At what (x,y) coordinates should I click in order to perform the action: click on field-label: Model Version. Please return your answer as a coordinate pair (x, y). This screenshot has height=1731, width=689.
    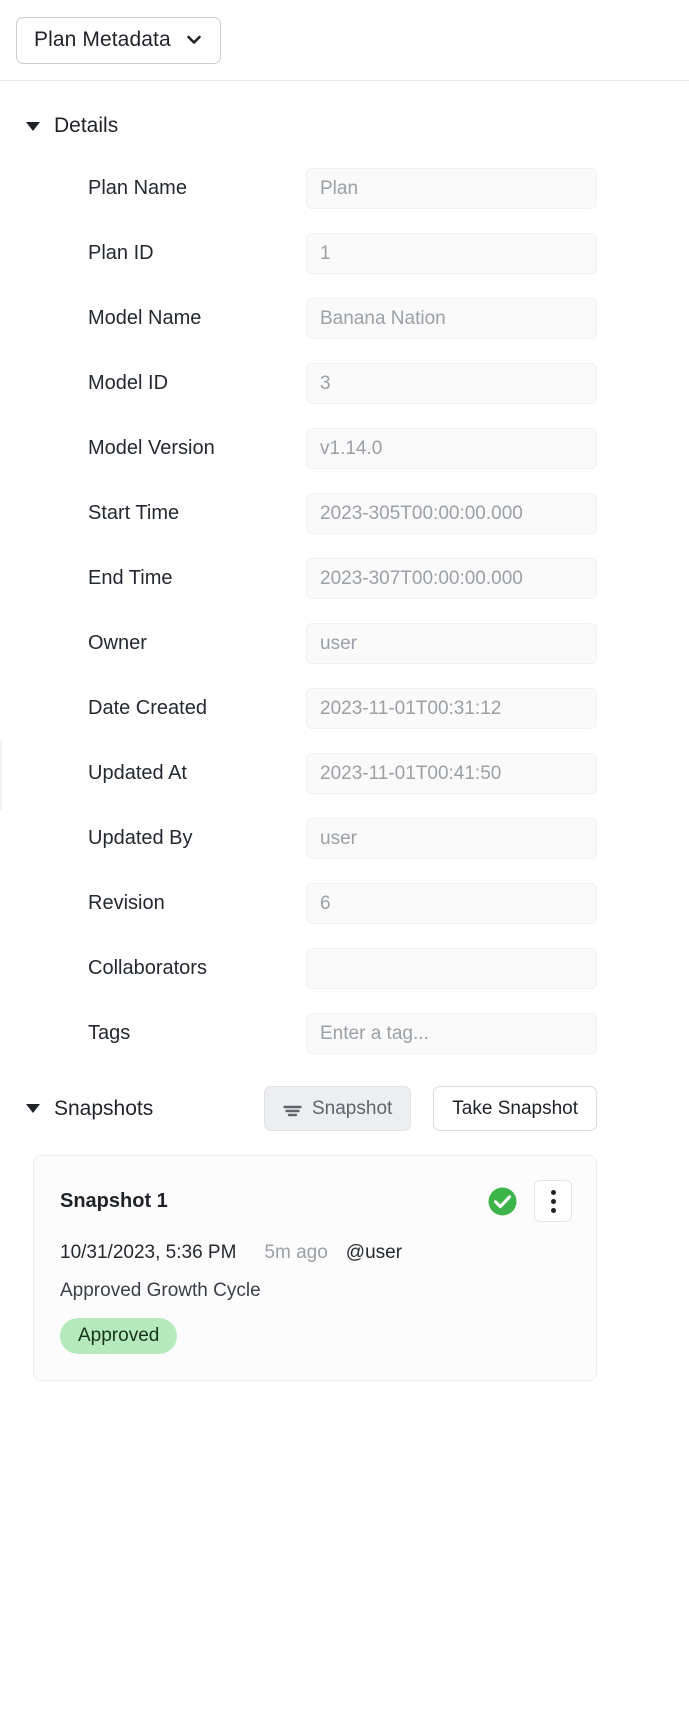
    Looking at the image, I should click on (151, 448).